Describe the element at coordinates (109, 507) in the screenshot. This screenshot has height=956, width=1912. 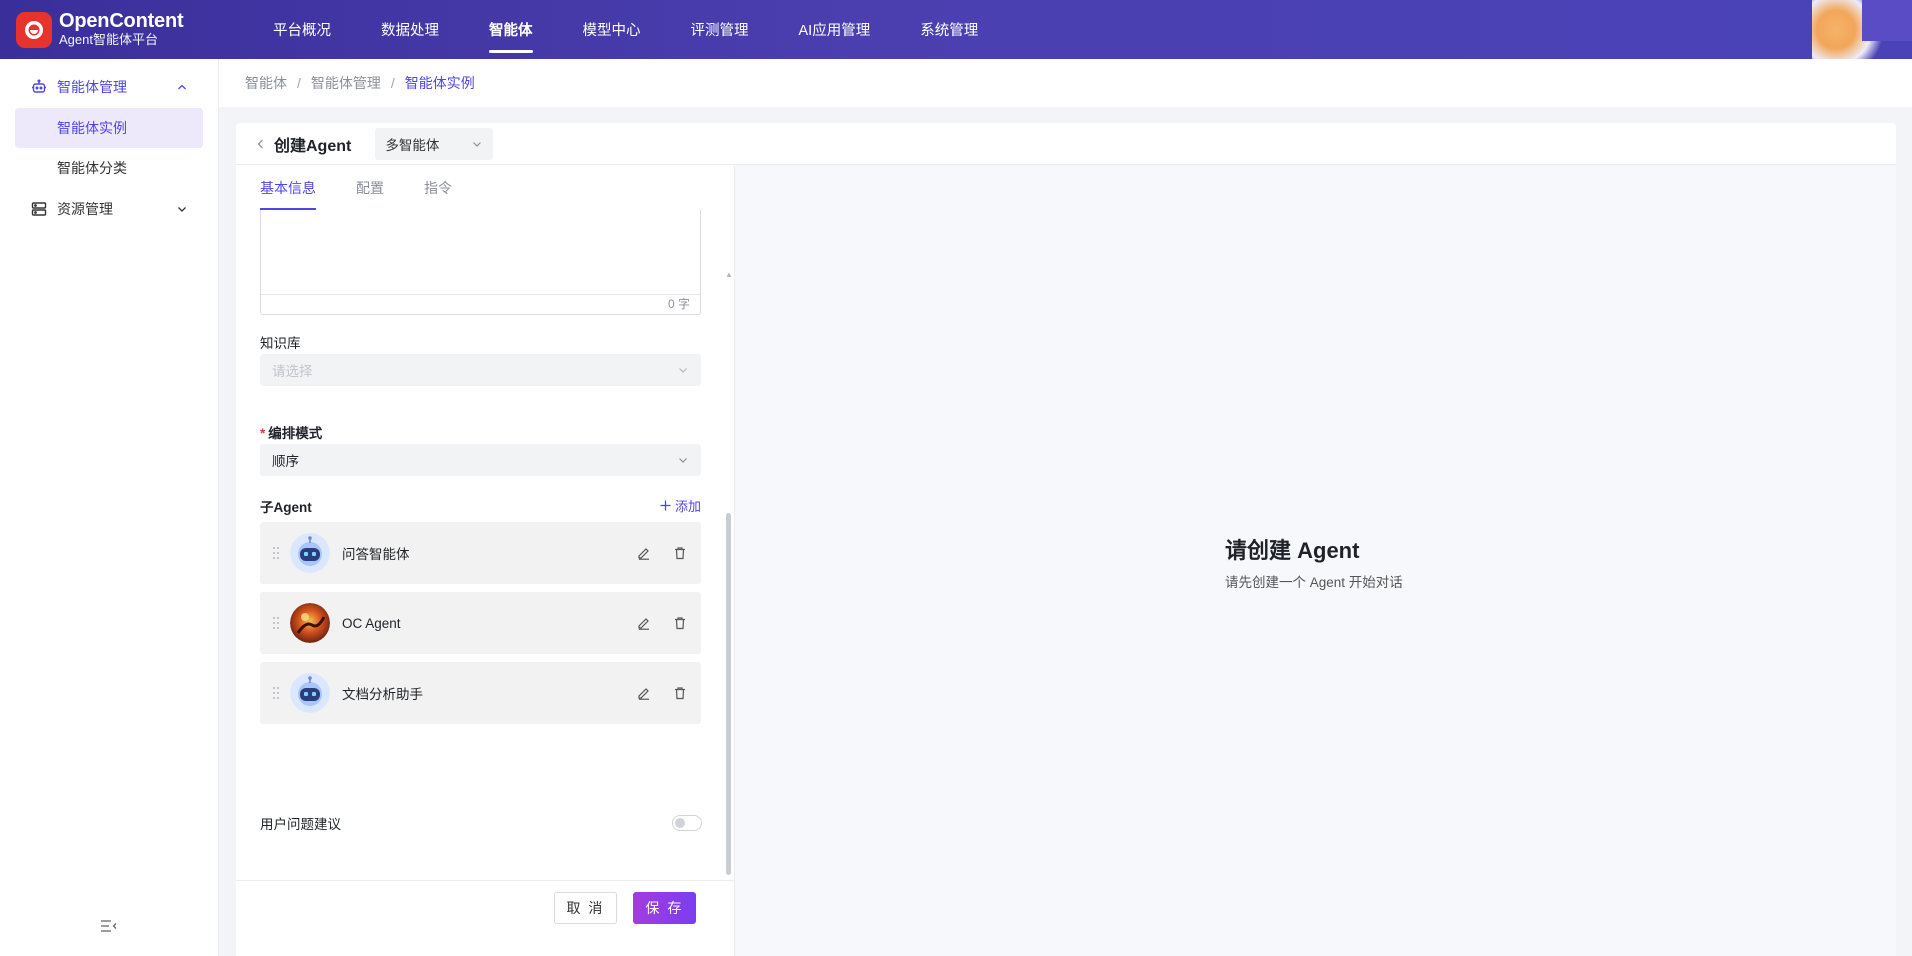
I see `sidebar: 智能体管理 智能体实例 智能体分类 资源管理` at that location.